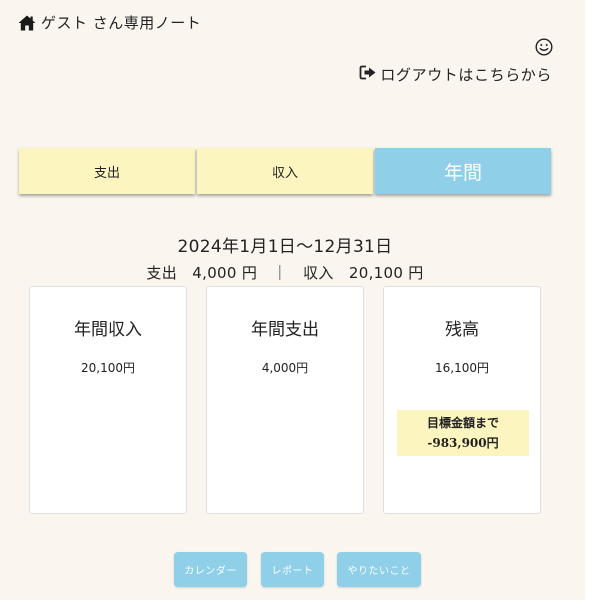 This screenshot has width=600, height=615. I want to click on tab-expense-label: 支出, so click(106, 173).